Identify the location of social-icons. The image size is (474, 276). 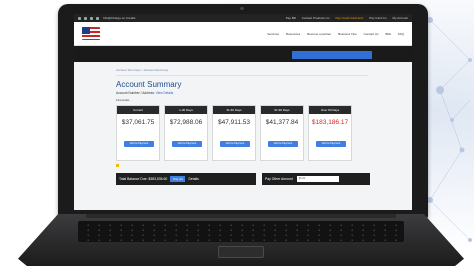
(88, 18).